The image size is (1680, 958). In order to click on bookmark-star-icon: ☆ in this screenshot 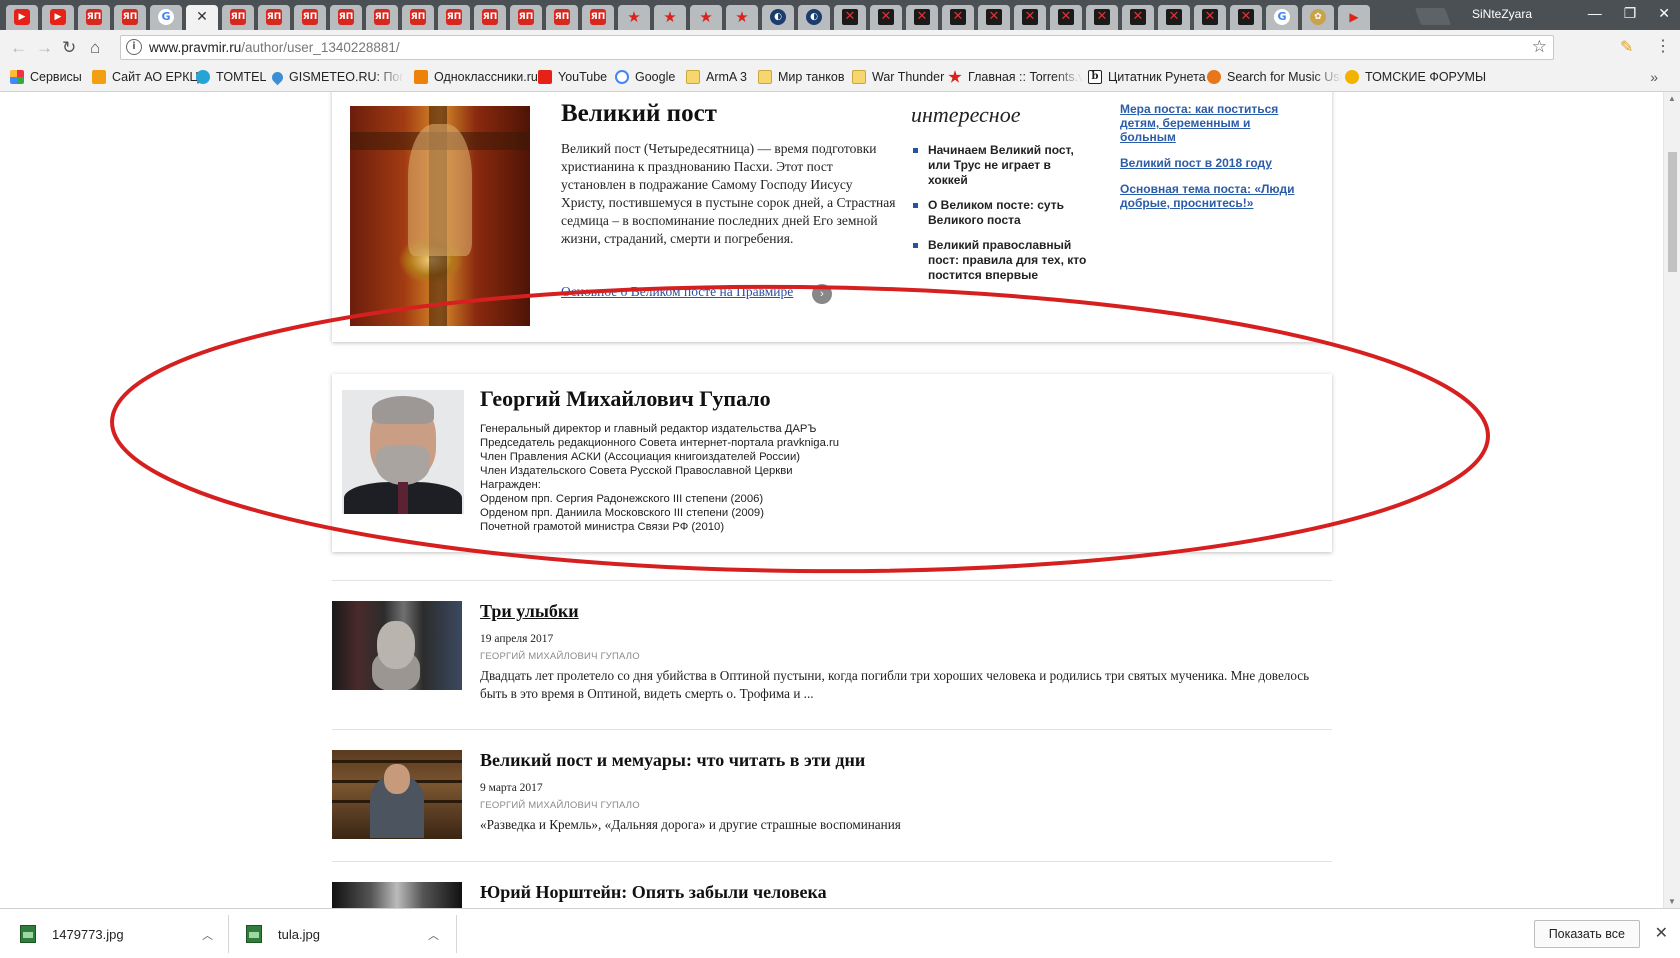, I will do `click(1539, 47)`.